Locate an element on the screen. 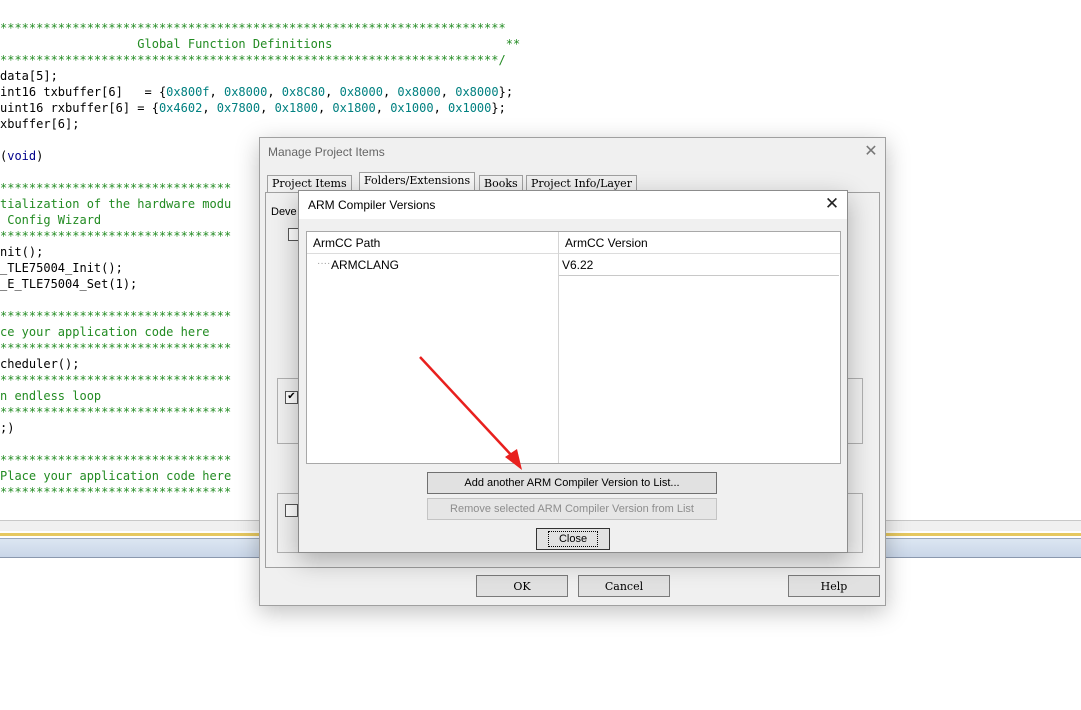 This screenshot has width=1081, height=710. close-button: Close is located at coordinates (573, 539).